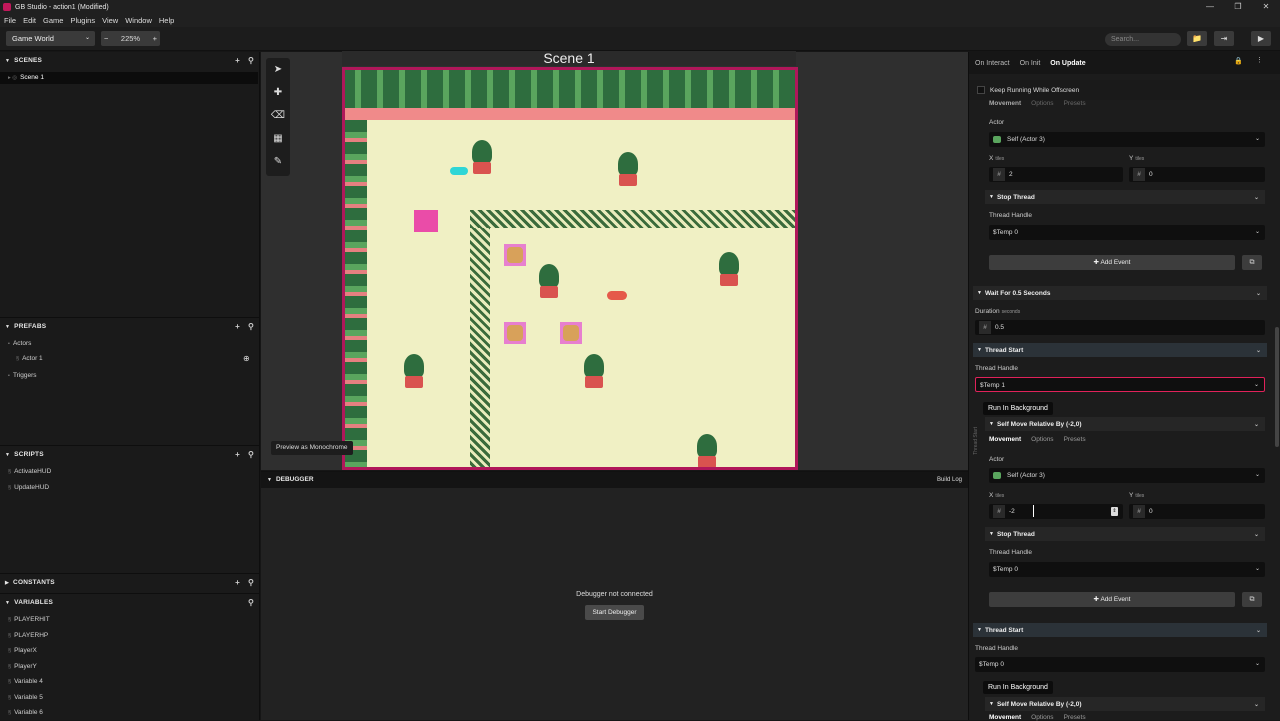  What do you see at coordinates (1261, 38) in the screenshot?
I see `play-button: ▶` at bounding box center [1261, 38].